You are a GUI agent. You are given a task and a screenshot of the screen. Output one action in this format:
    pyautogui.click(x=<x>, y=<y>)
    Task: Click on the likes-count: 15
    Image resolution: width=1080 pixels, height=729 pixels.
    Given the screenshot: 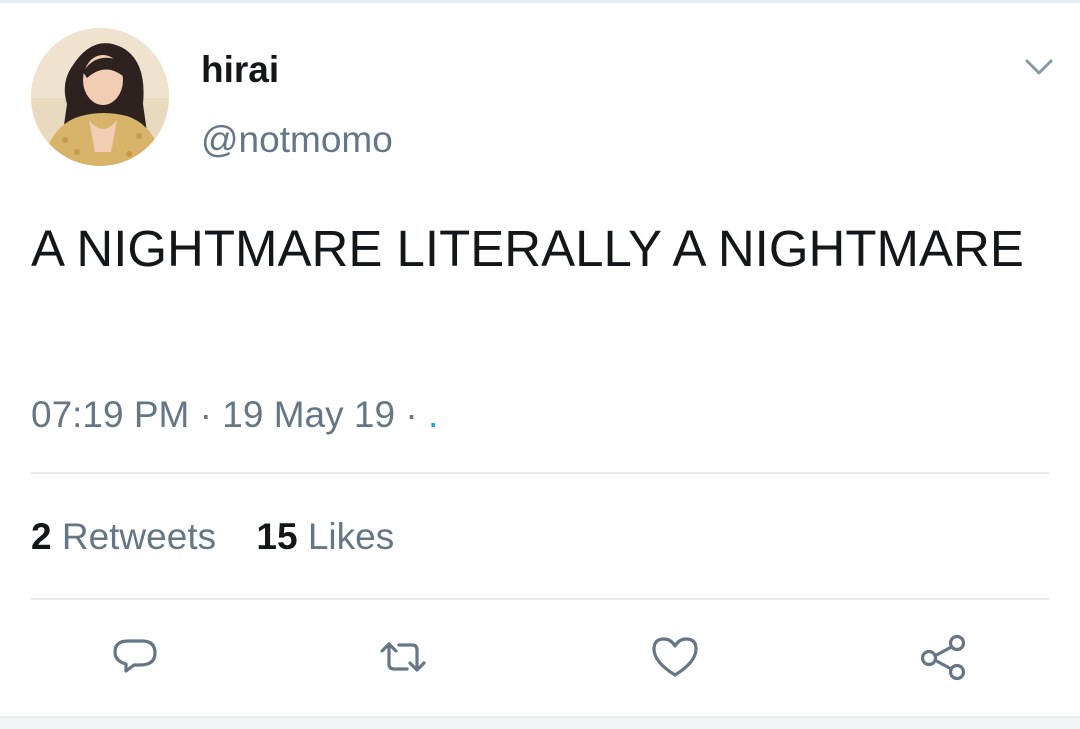 What is the action you would take?
    pyautogui.click(x=277, y=536)
    